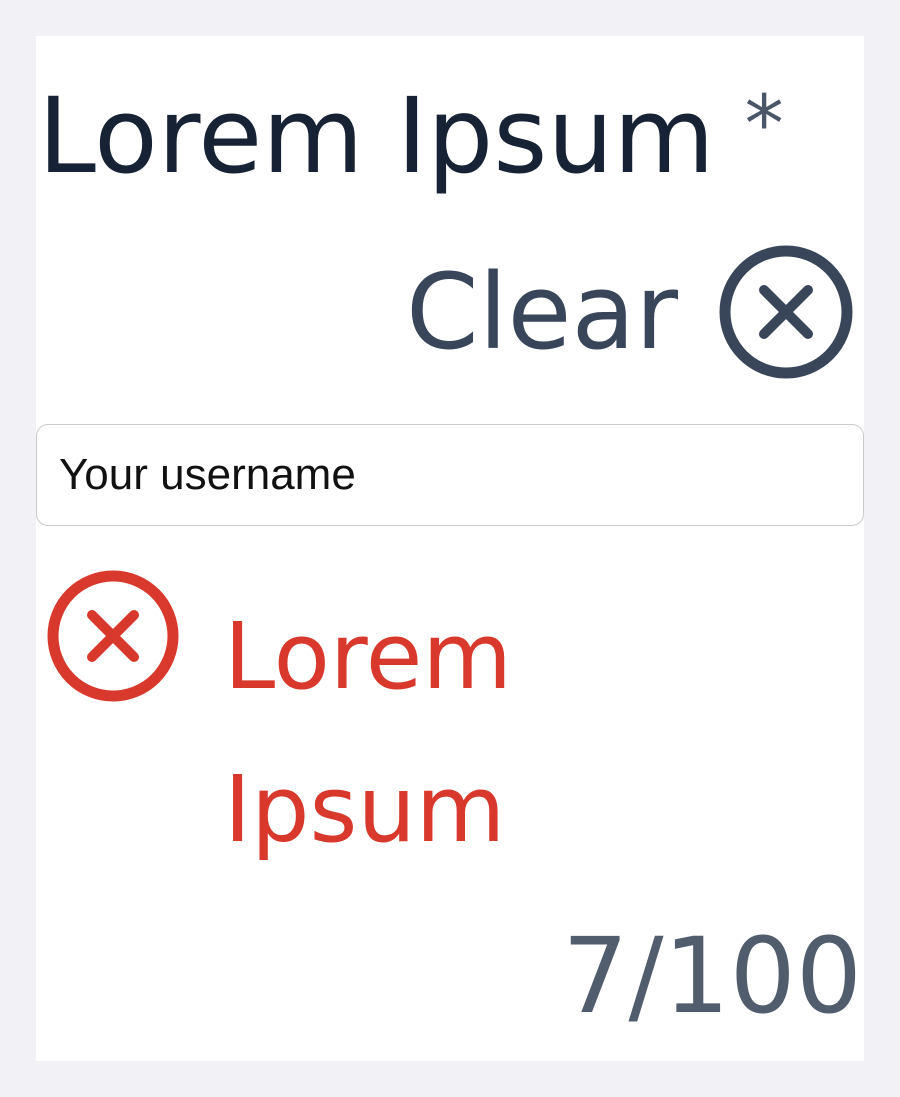  I want to click on required-indicator: *, so click(764, 125).